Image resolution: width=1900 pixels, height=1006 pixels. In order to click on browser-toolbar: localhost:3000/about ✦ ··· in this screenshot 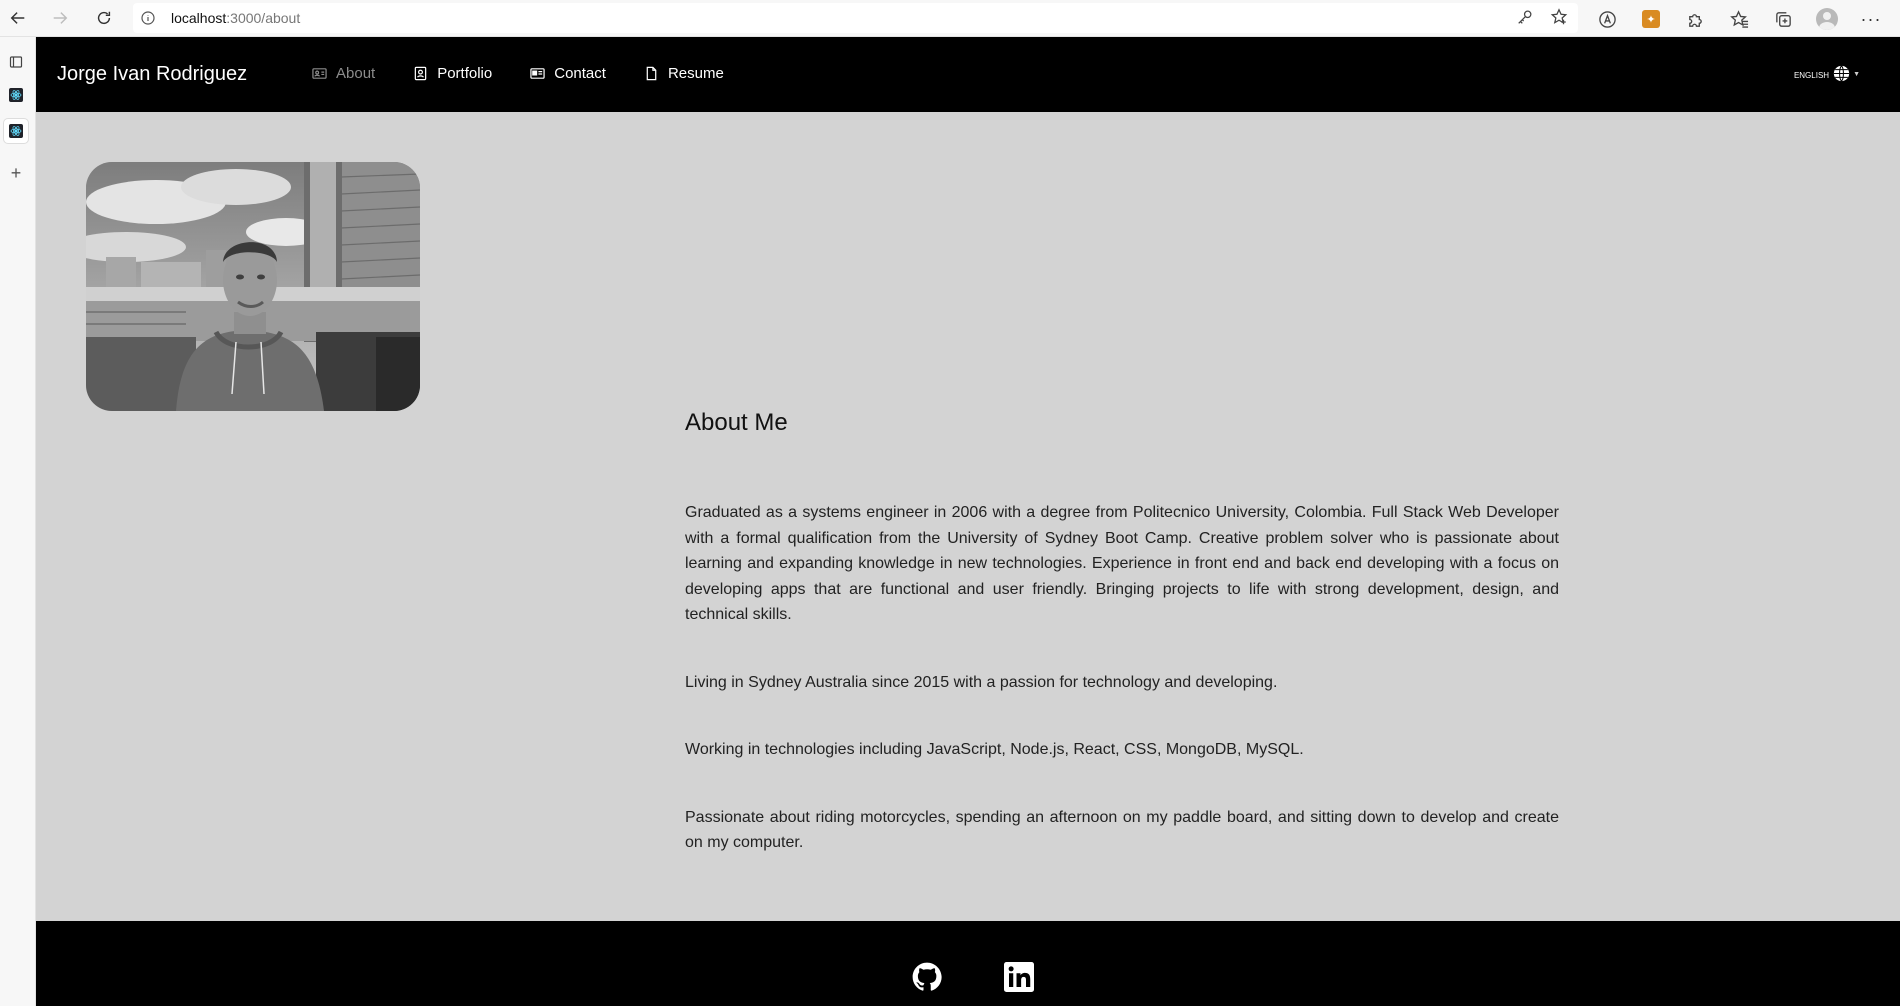, I will do `click(950, 18)`.